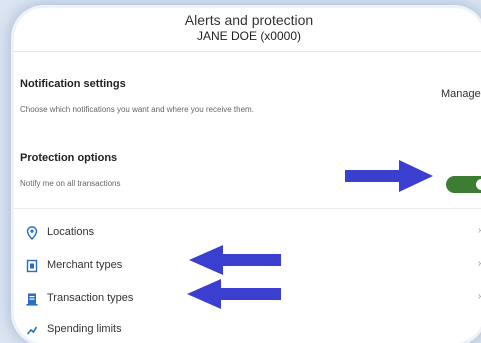 This screenshot has width=481, height=343. Describe the element at coordinates (85, 265) in the screenshot. I see `list-item-label: Merchant types` at that location.